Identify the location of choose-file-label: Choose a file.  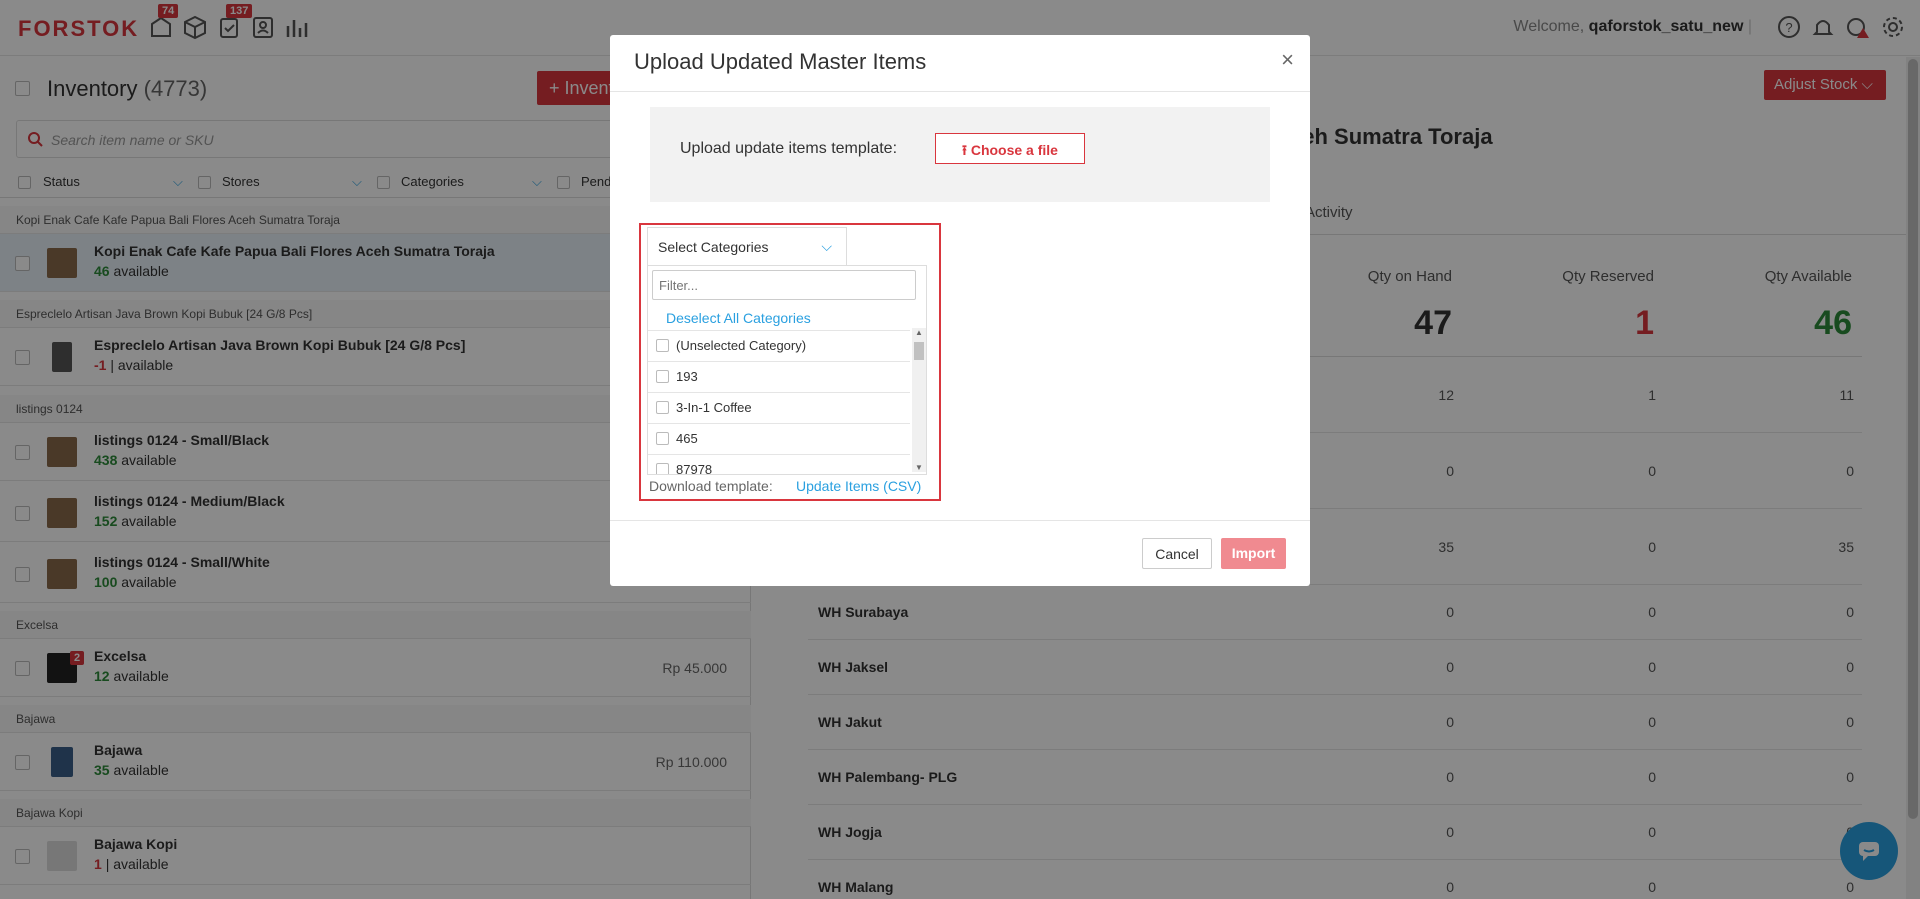
(1014, 150).